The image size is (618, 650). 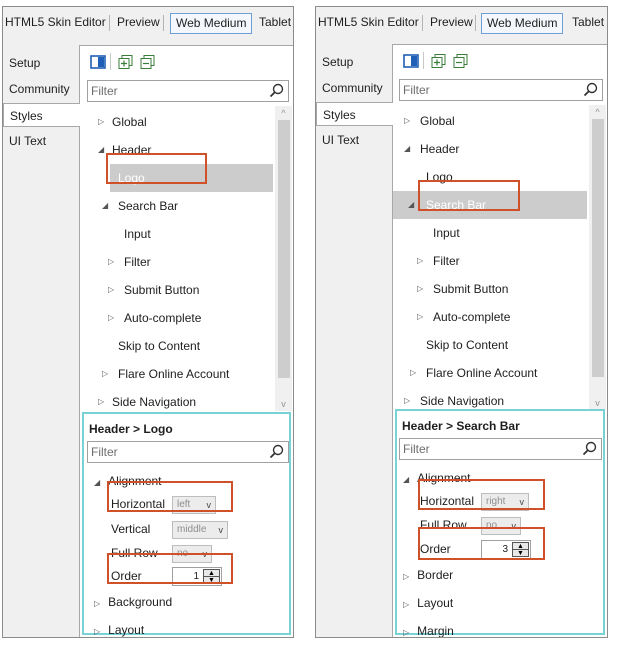 I want to click on property-group-border: ▷ Border, so click(x=428, y=575).